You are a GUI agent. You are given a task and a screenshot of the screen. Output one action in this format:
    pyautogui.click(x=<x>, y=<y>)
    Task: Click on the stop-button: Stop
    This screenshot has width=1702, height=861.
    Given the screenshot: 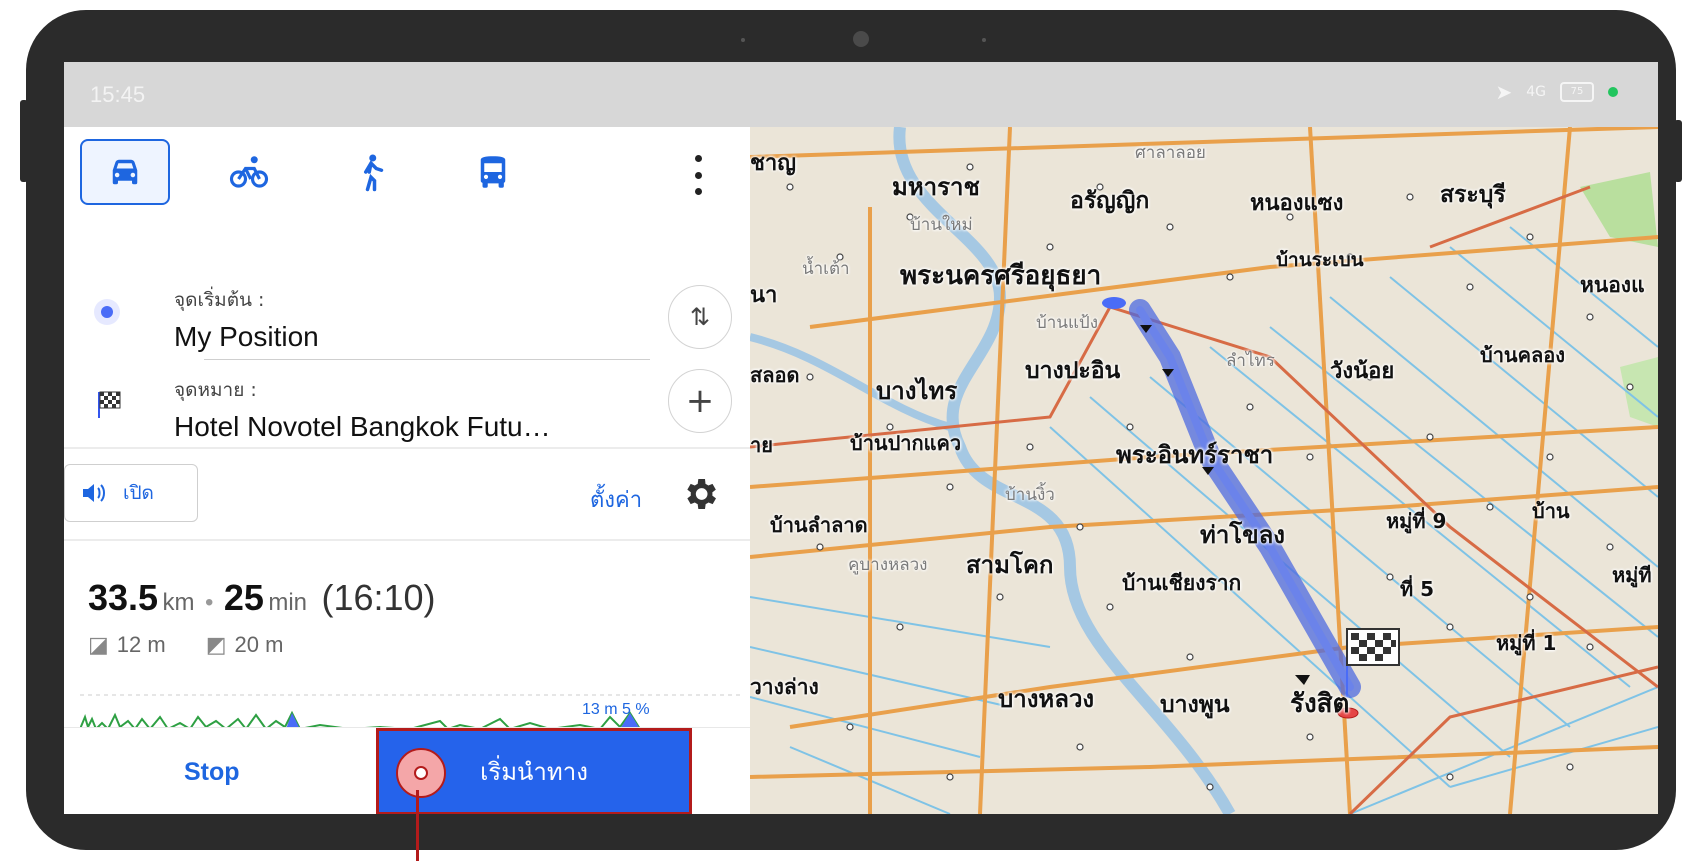 What is the action you would take?
    pyautogui.click(x=212, y=772)
    